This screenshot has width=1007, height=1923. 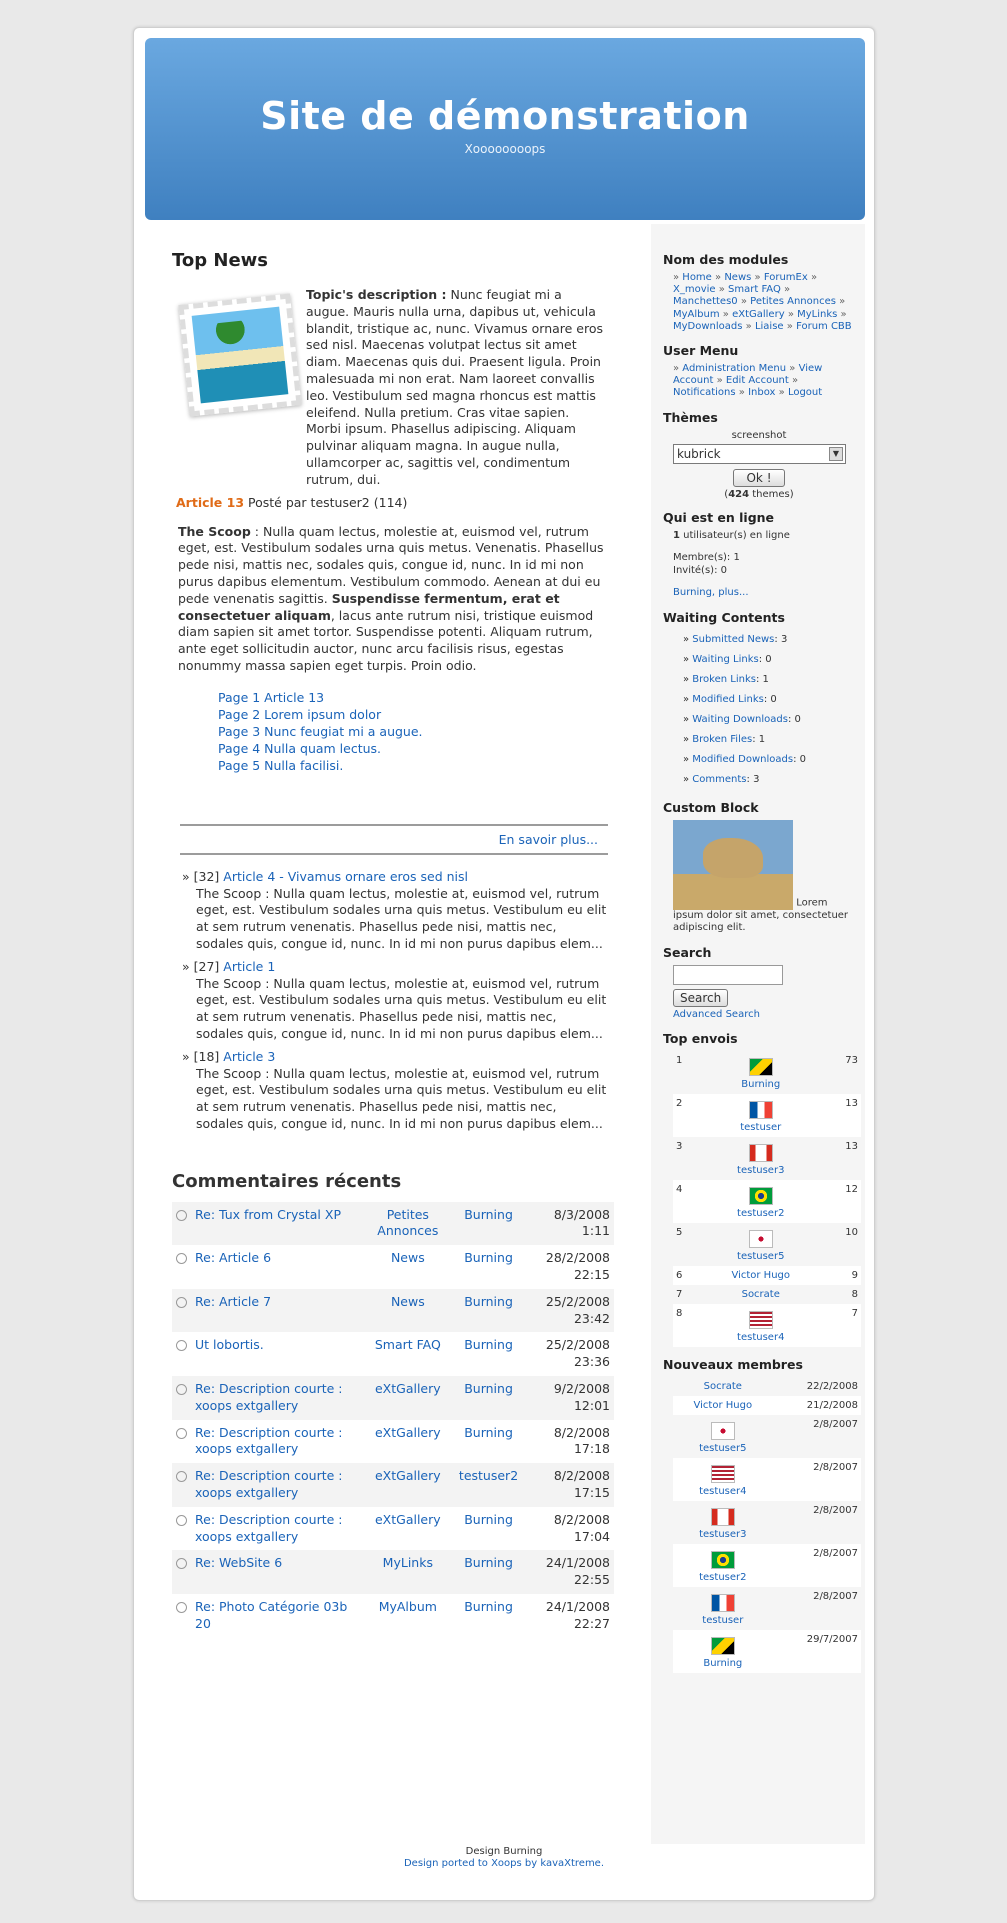 I want to click on comment-section-link: MyLinks, so click(x=408, y=1562).